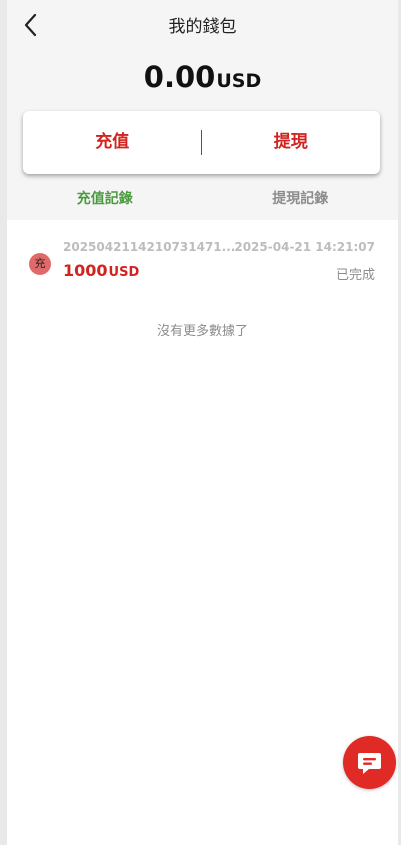  What do you see at coordinates (202, 27) in the screenshot?
I see `page-title: 我的錢包` at bounding box center [202, 27].